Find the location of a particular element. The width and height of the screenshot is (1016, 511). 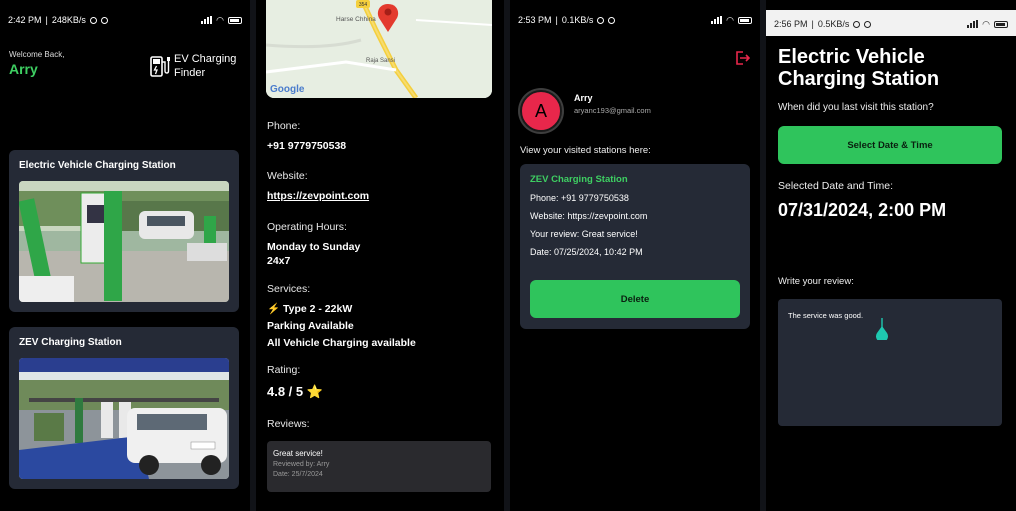

service-item: Parking Available is located at coordinates (310, 326).